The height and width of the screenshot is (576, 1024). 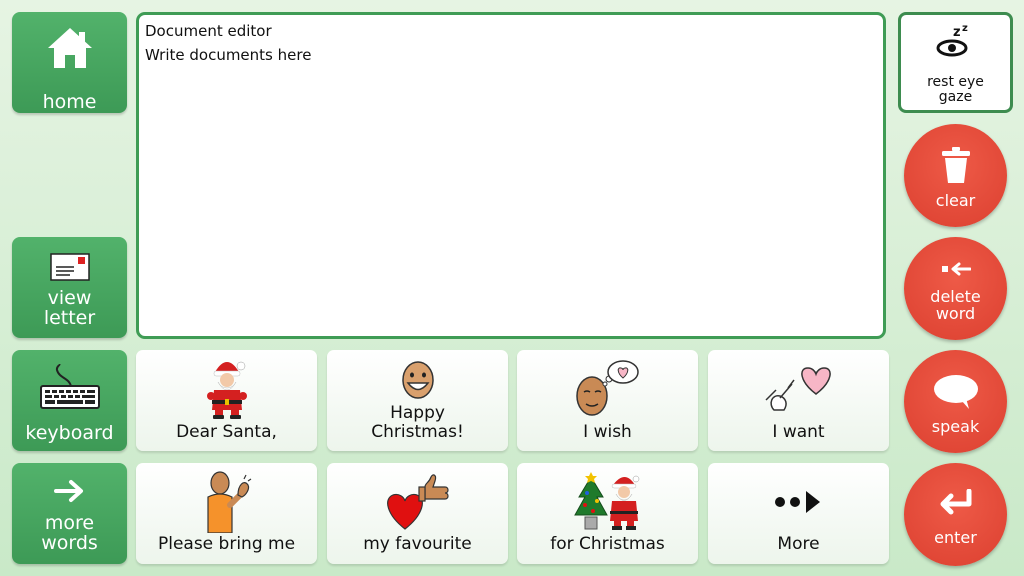 I want to click on clear-label: clear, so click(x=955, y=200).